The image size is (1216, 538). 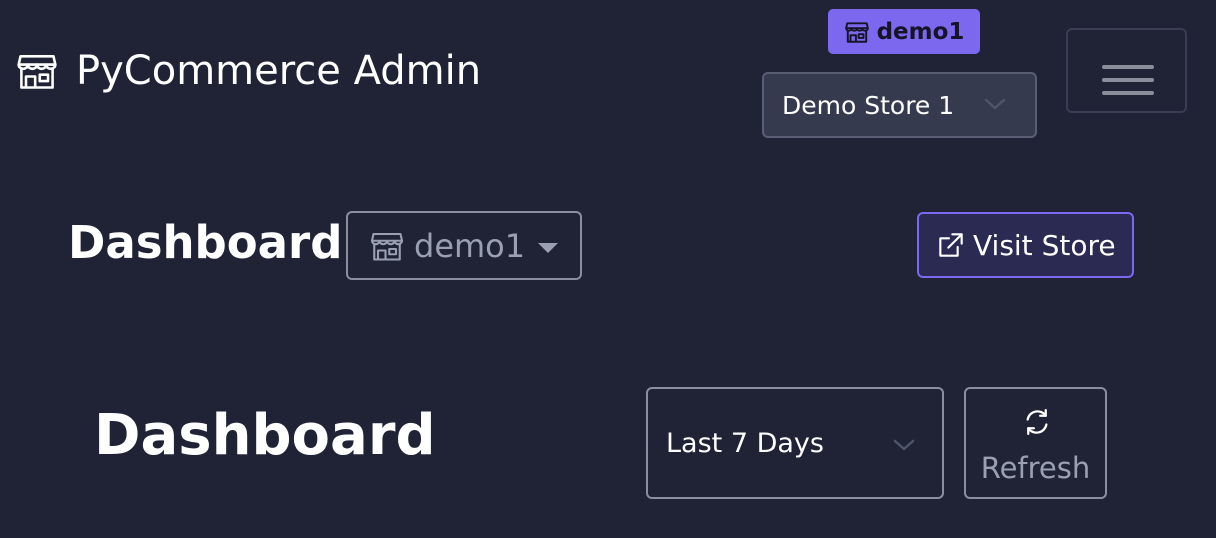 I want to click on store-badge: demo1, so click(x=904, y=31).